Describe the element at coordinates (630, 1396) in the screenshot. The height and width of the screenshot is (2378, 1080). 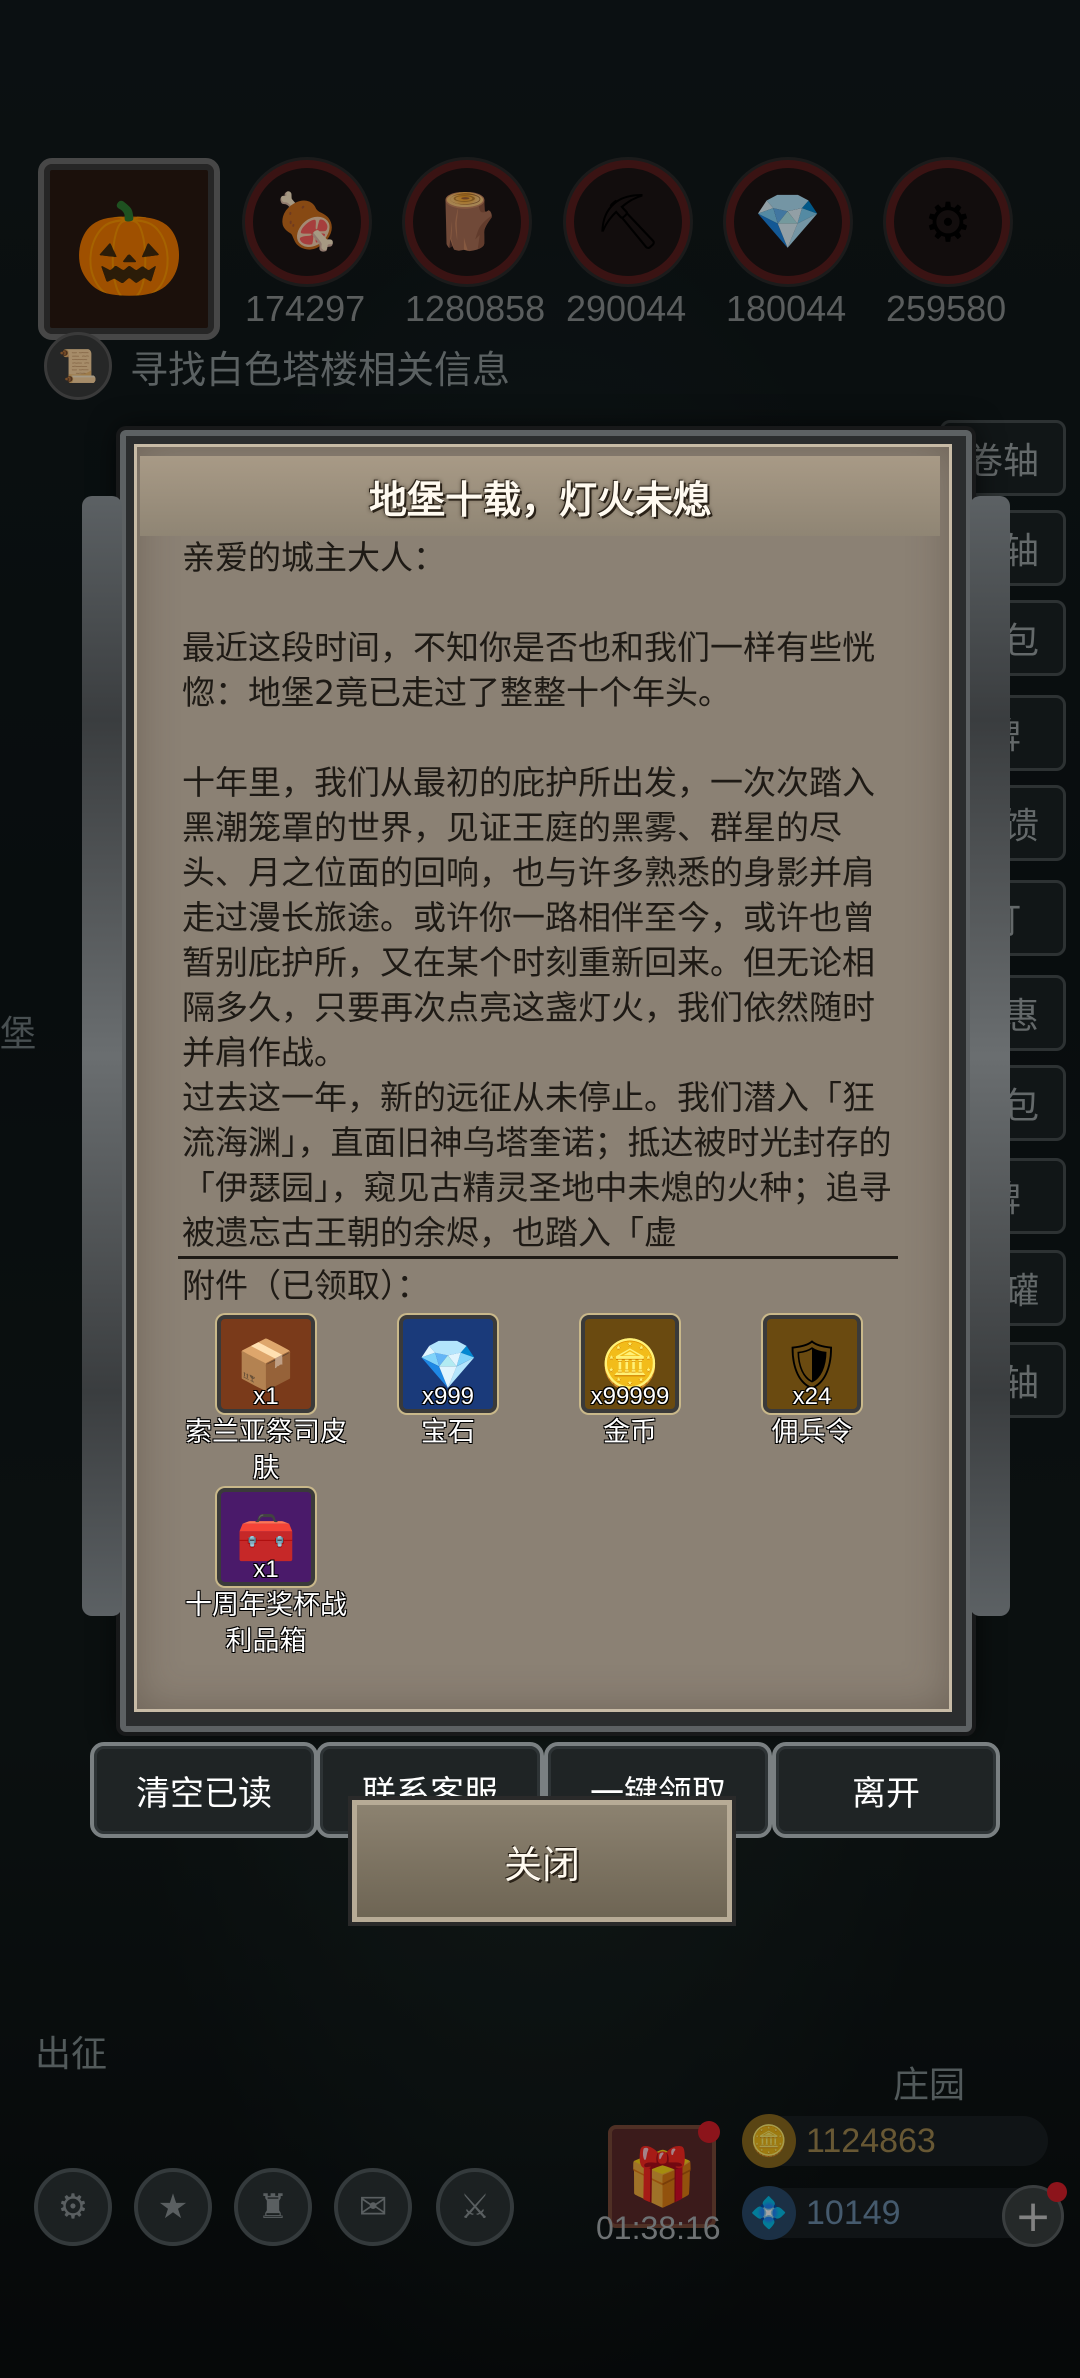
I see `attachment-qty: x99999` at that location.